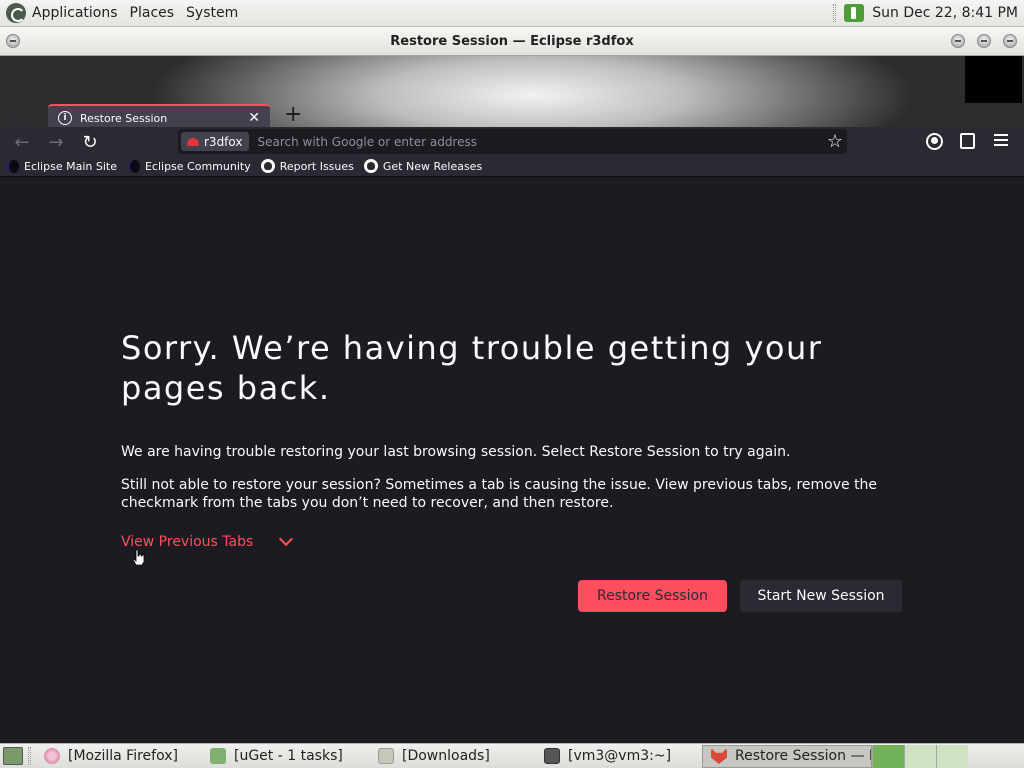  I want to click on window-title: Restore Session — Eclipse r3dfox, so click(512, 41).